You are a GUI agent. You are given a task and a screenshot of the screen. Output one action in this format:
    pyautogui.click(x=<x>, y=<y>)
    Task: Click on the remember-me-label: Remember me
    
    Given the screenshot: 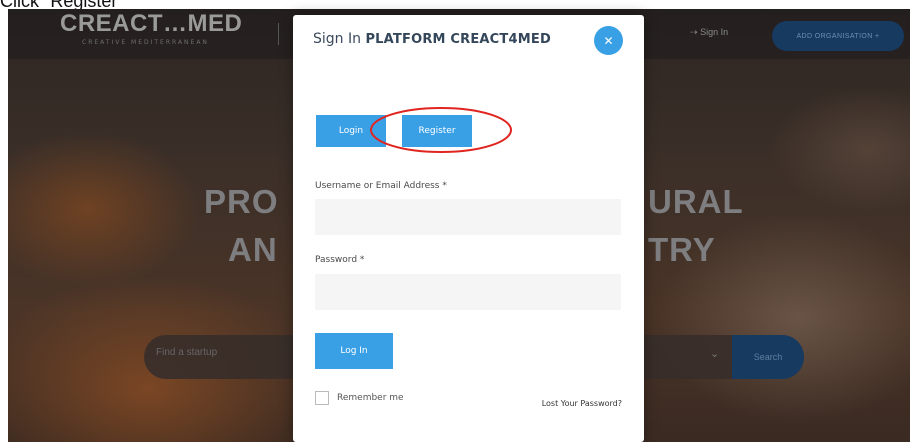 What is the action you would take?
    pyautogui.click(x=370, y=398)
    